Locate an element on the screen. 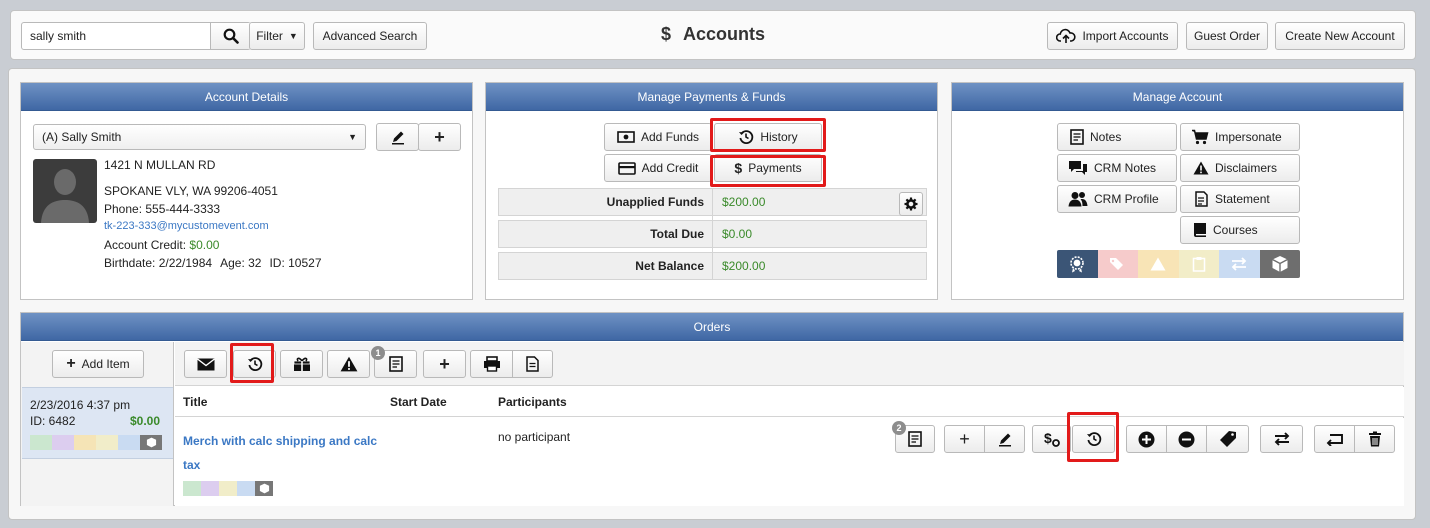 The image size is (1430, 528). email-link: tk-223-333@mycustomevent.com is located at coordinates (186, 226).